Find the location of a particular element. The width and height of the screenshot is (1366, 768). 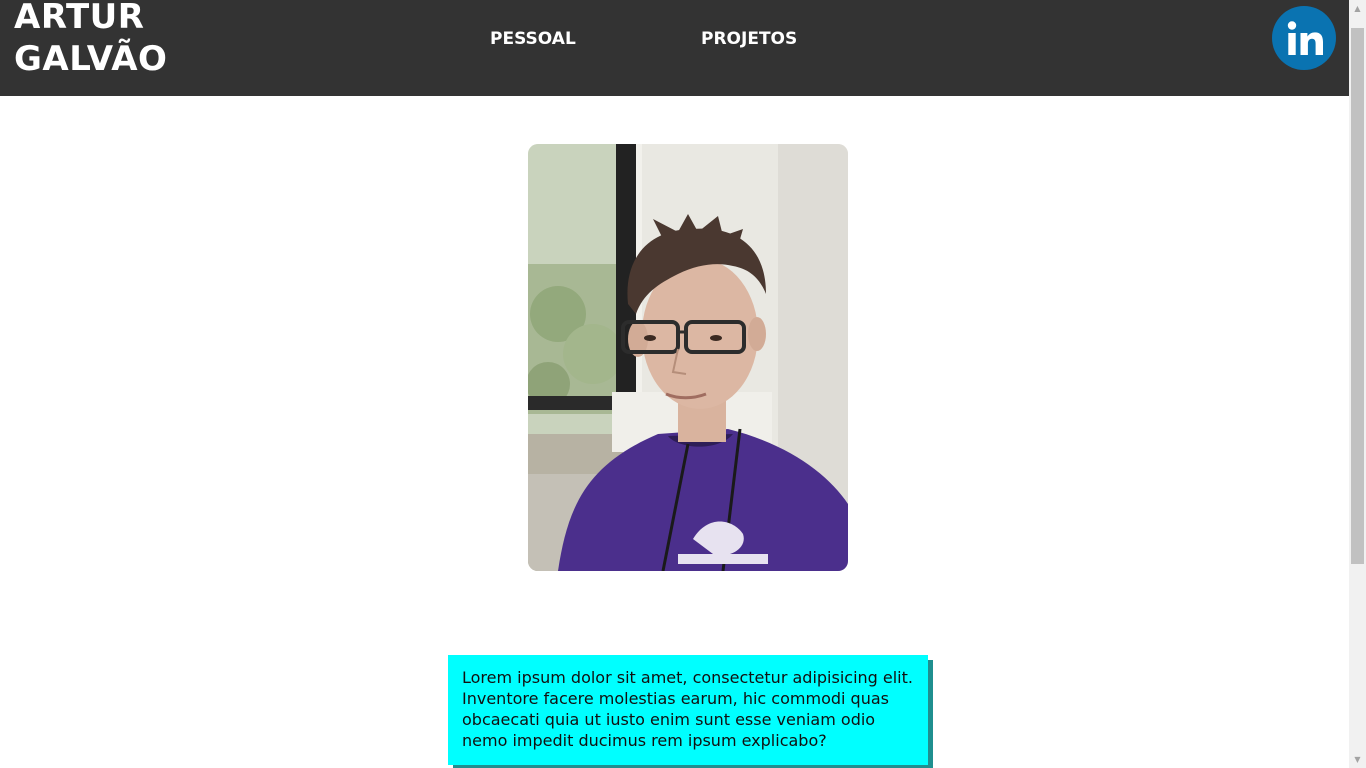

site-logo: ARTUR GALVÃO is located at coordinates (90, 40).